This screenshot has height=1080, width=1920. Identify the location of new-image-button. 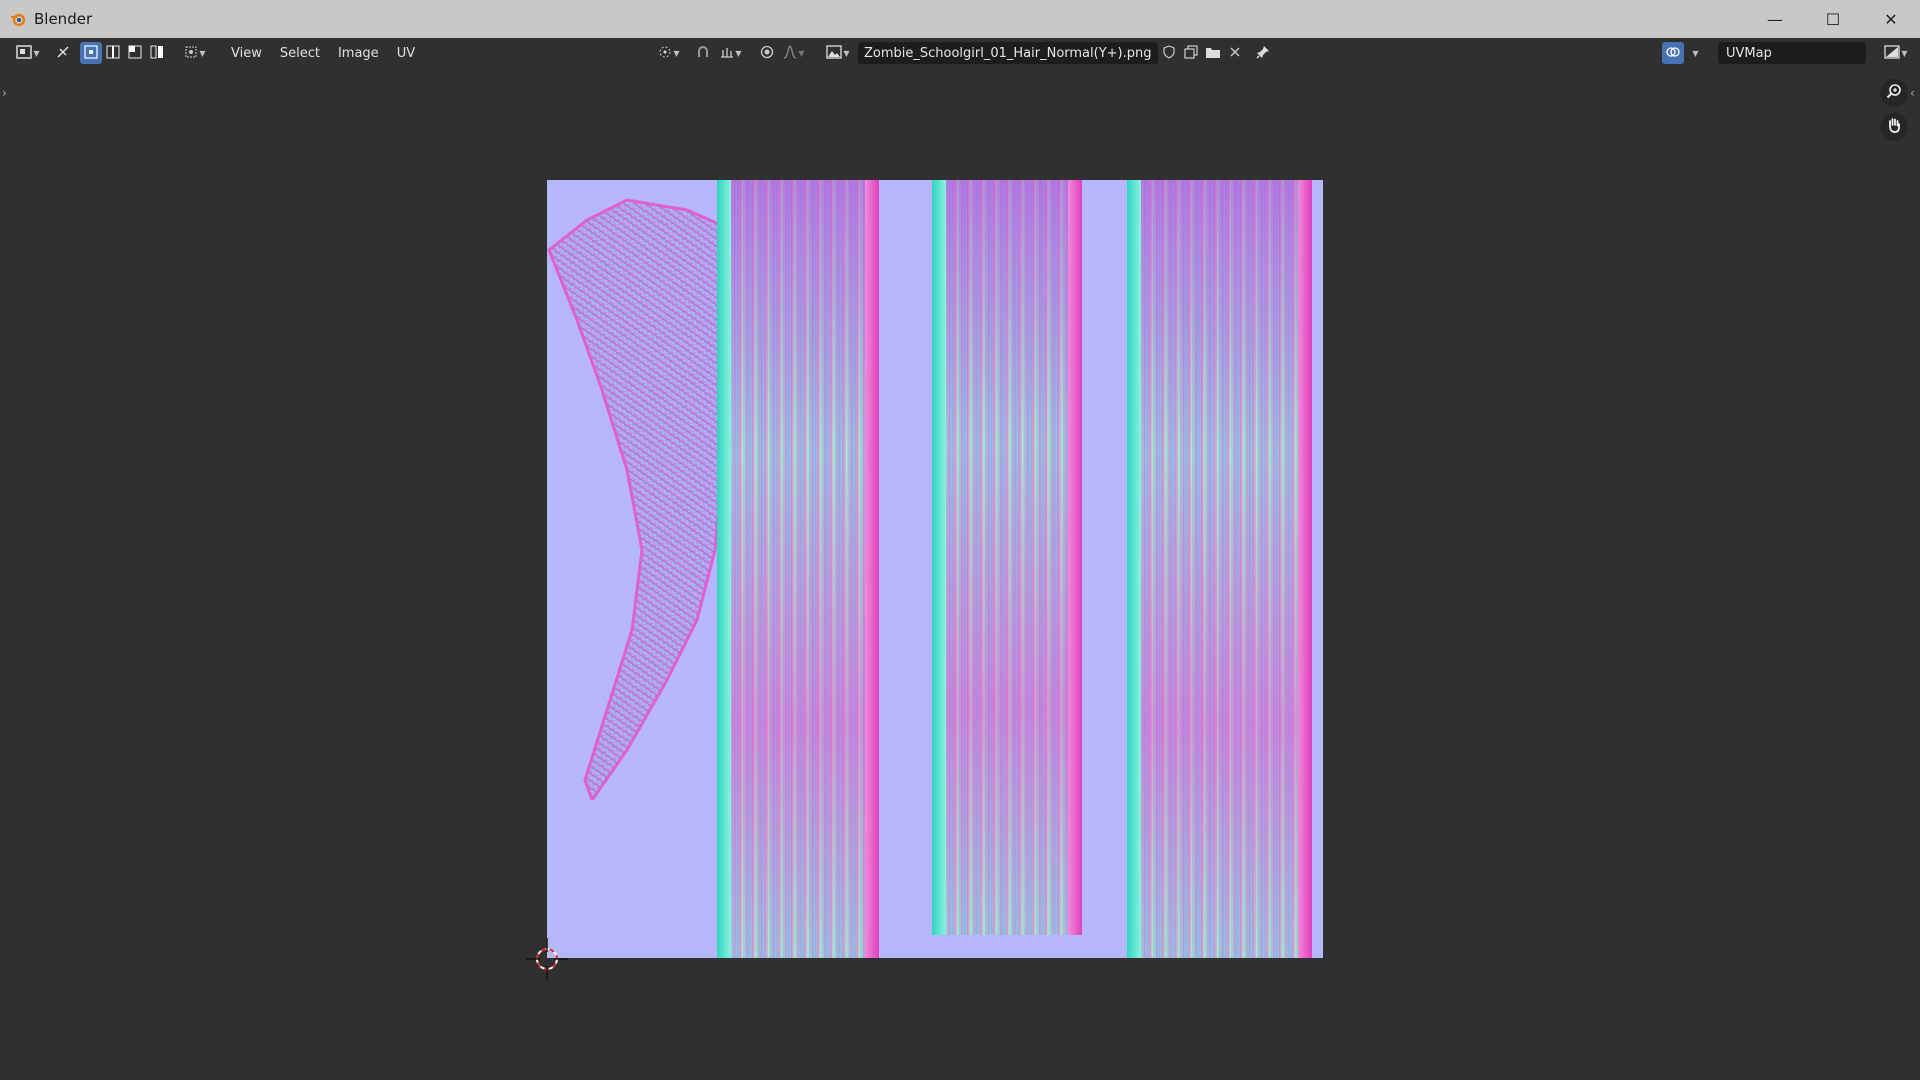
(1191, 53).